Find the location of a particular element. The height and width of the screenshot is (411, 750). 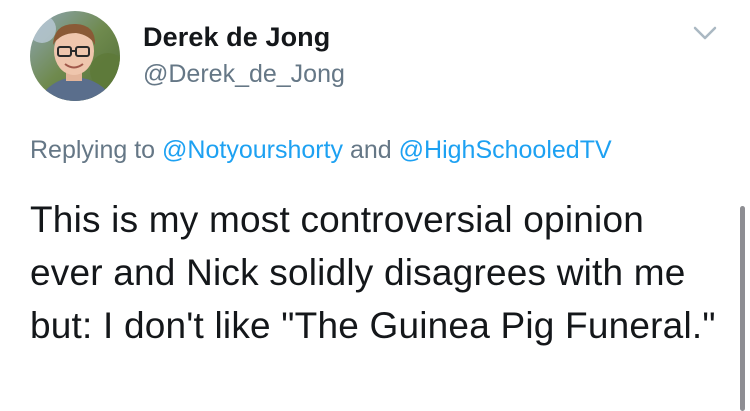

avatar-image is located at coordinates (75, 56).